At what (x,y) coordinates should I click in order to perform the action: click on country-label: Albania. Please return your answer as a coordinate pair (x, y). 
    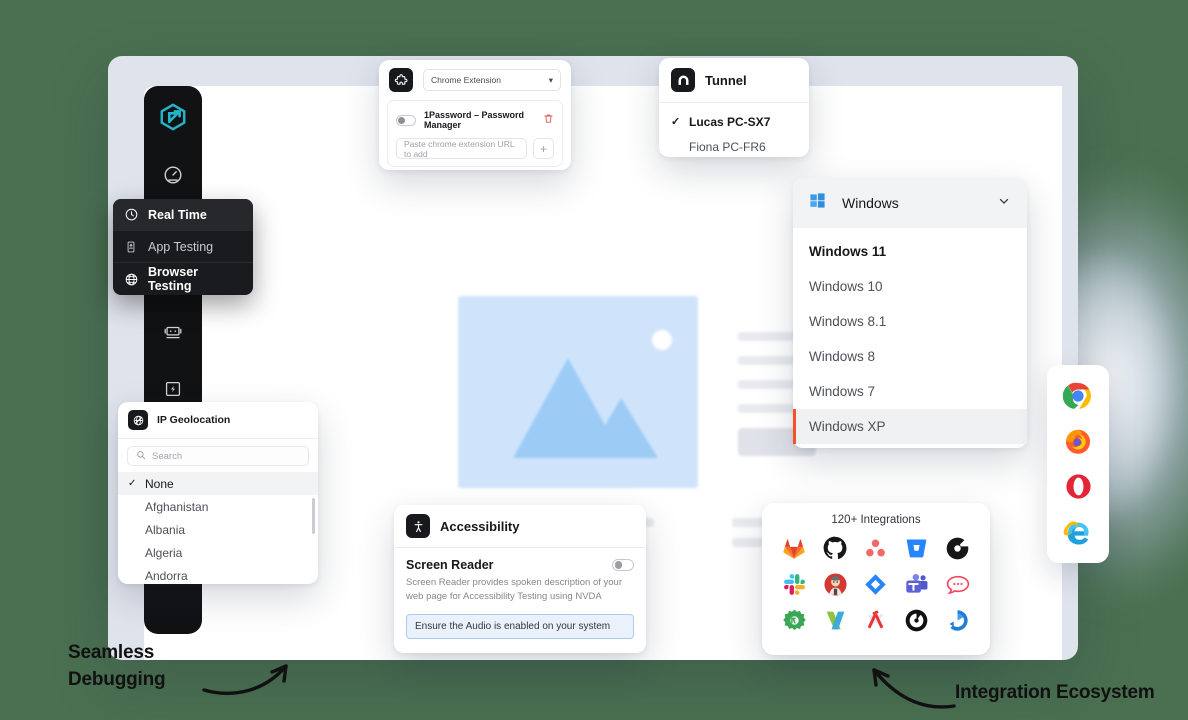
    Looking at the image, I should click on (165, 529).